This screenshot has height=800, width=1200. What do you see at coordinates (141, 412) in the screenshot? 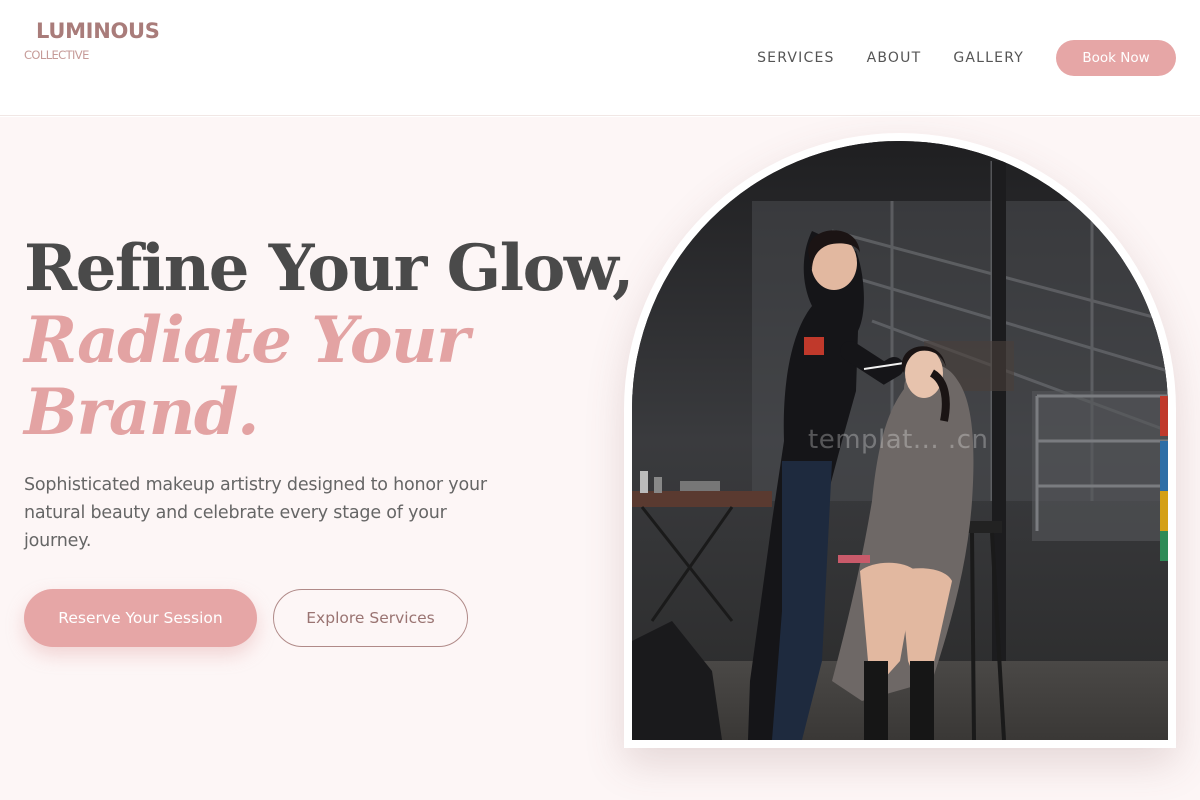
I see `headline-line-3: Brand.` at bounding box center [141, 412].